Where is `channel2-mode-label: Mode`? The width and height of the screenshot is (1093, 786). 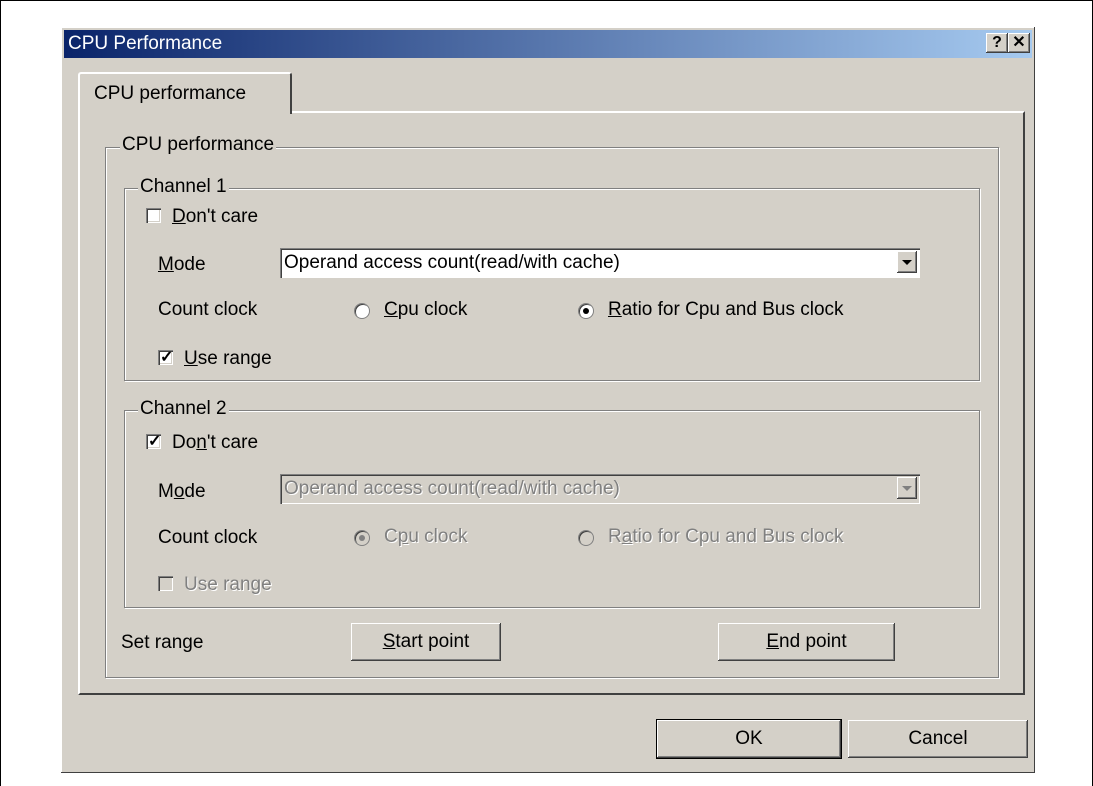 channel2-mode-label: Mode is located at coordinates (182, 491).